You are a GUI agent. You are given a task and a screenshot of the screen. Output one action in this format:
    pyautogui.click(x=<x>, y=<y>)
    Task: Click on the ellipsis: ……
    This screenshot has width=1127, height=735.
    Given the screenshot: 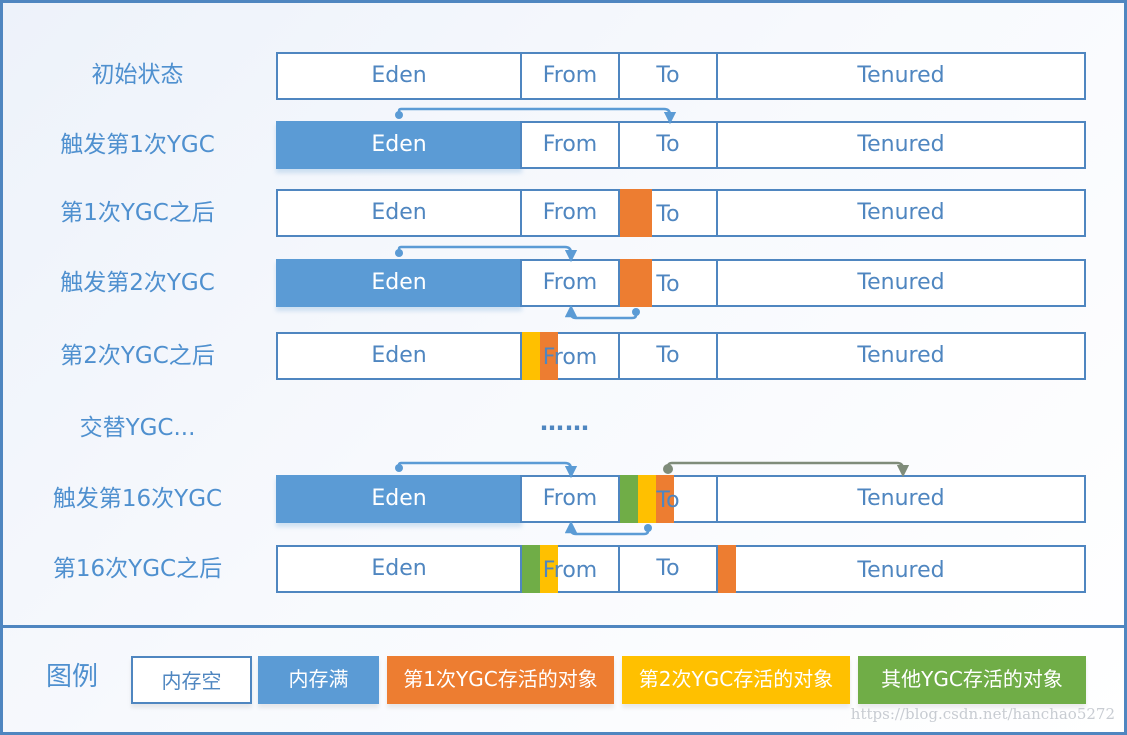 What is the action you would take?
    pyautogui.click(x=565, y=422)
    